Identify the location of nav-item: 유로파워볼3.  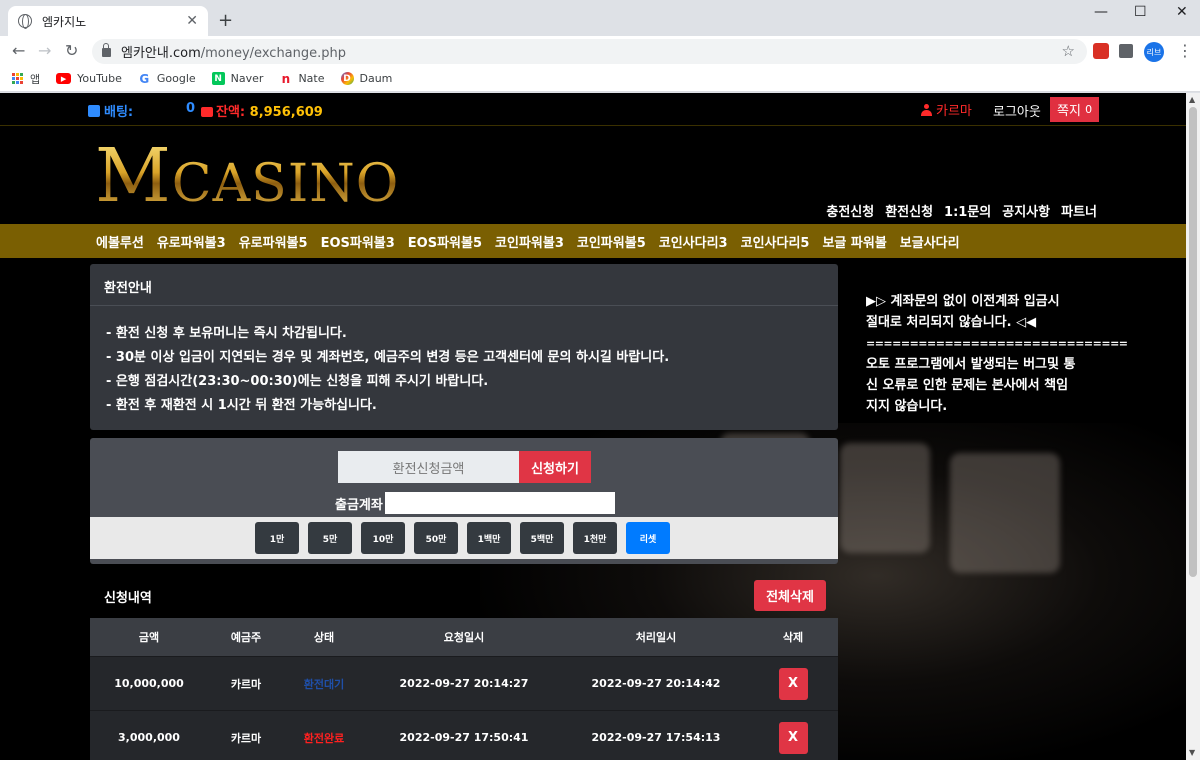
(191, 241).